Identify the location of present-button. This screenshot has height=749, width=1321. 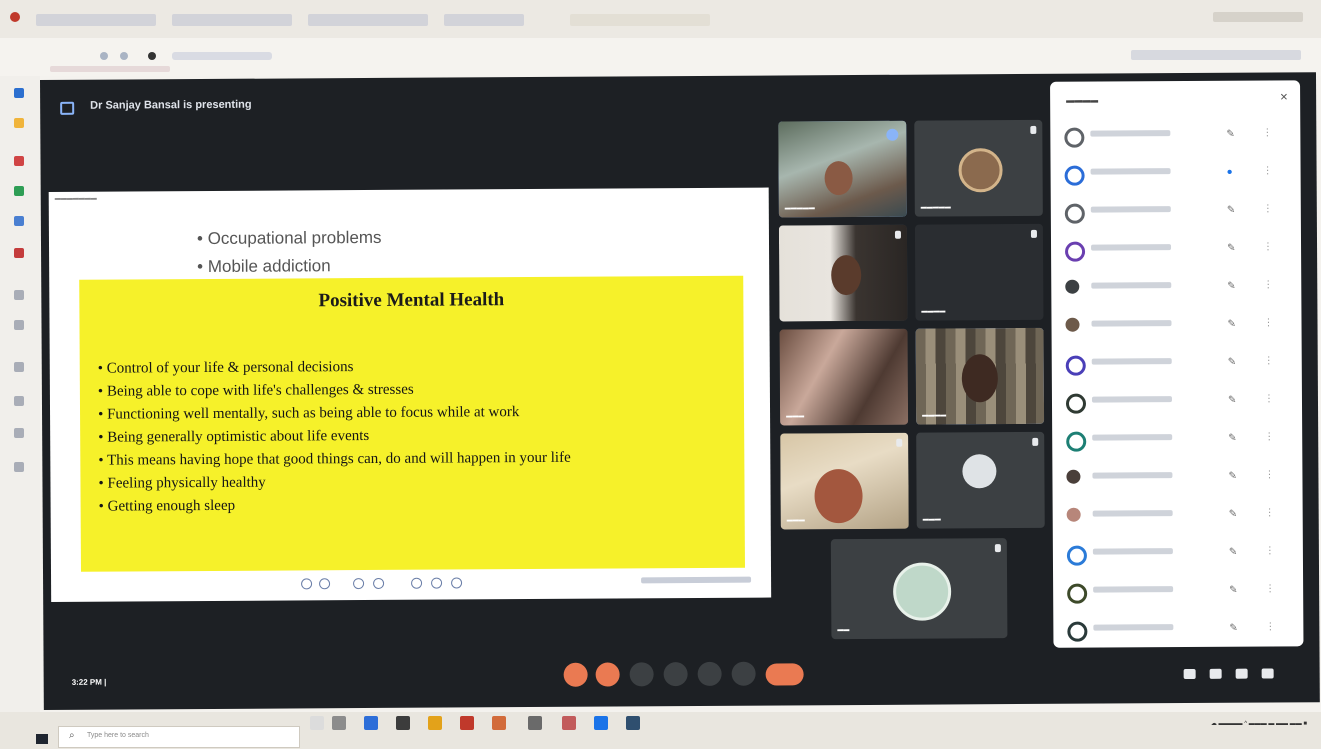
(709, 673).